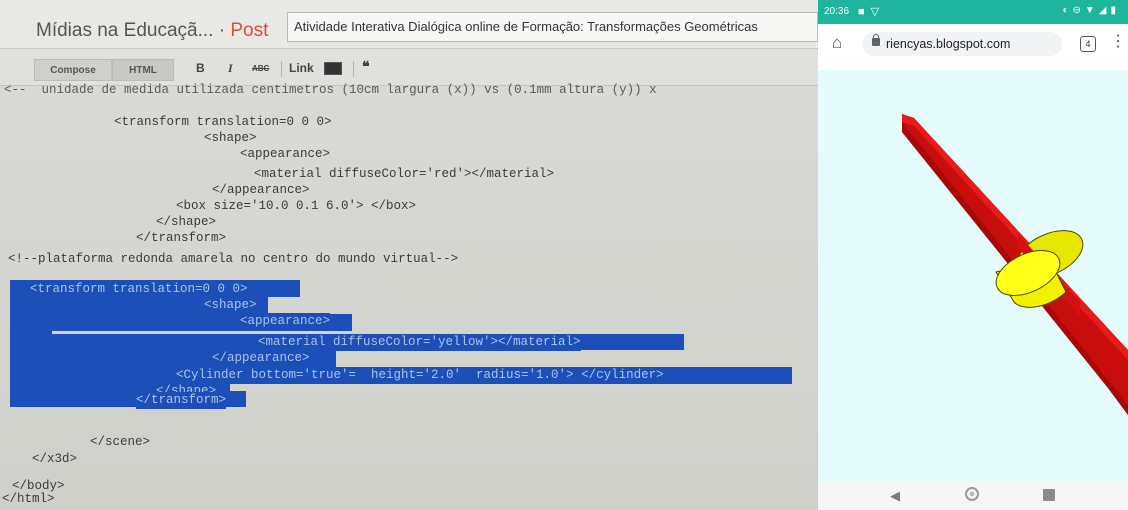  What do you see at coordinates (223, 122) in the screenshot?
I see `code-line: <transform translation=0 0 0>` at bounding box center [223, 122].